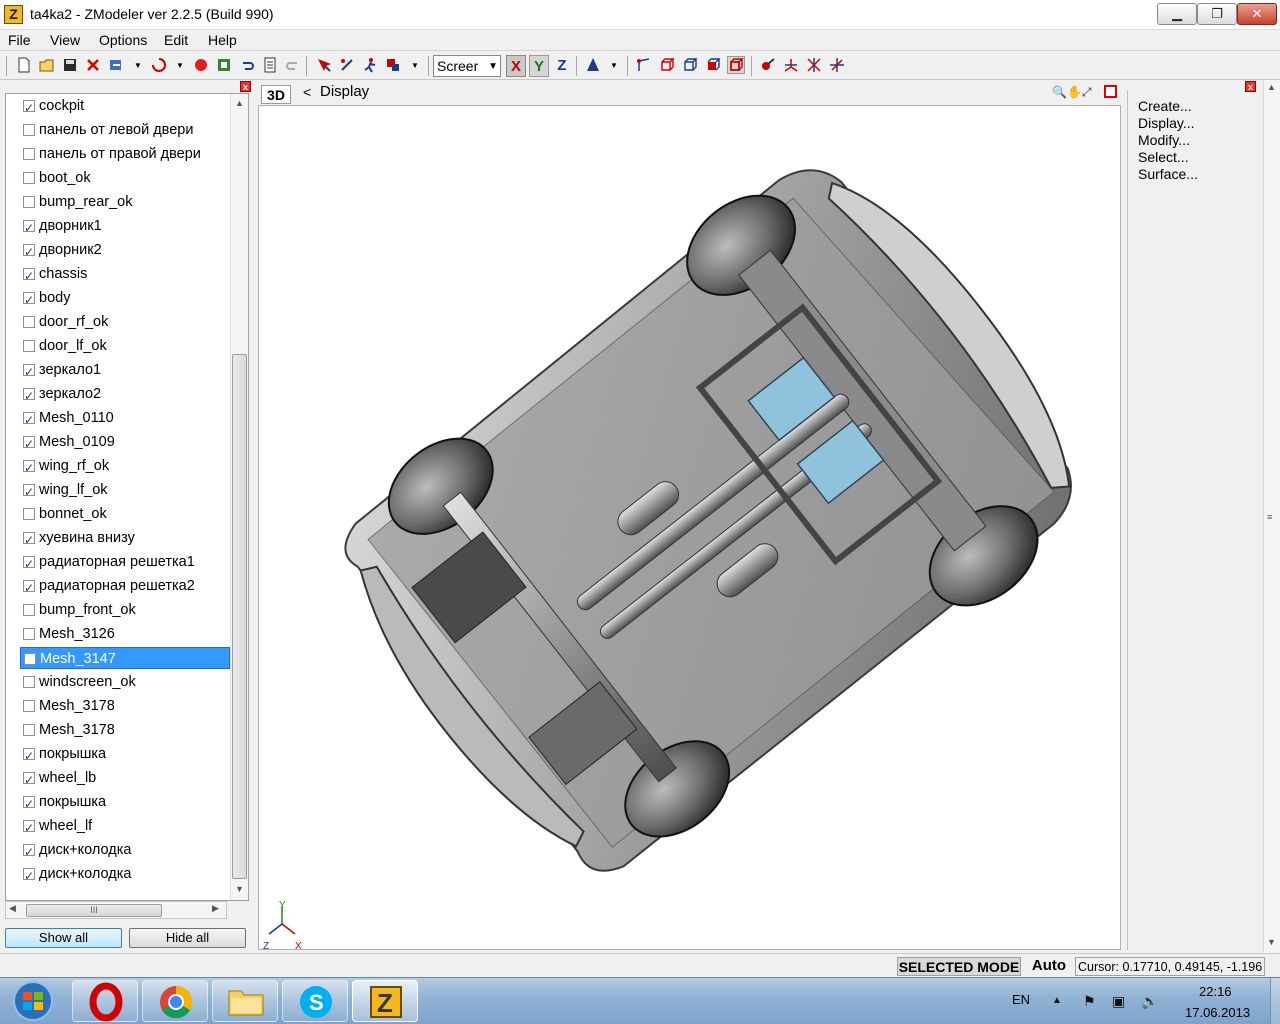 The image size is (1280, 1024). What do you see at coordinates (736, 65) in the screenshot?
I see `selection-mode-icon` at bounding box center [736, 65].